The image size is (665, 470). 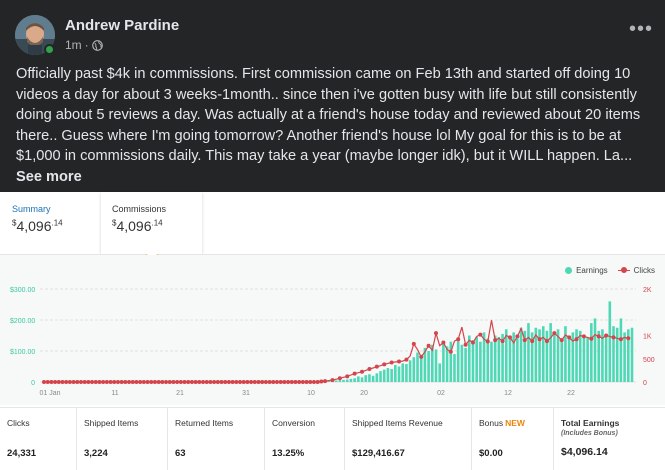 I want to click on legend-clicks-swatch, so click(x=623, y=270).